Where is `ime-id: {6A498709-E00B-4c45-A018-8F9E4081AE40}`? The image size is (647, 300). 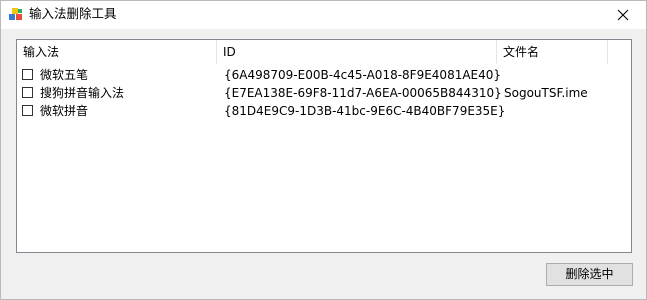
ime-id: {6A498709-E00B-4c45-A018-8F9E4081AE40} is located at coordinates (363, 75).